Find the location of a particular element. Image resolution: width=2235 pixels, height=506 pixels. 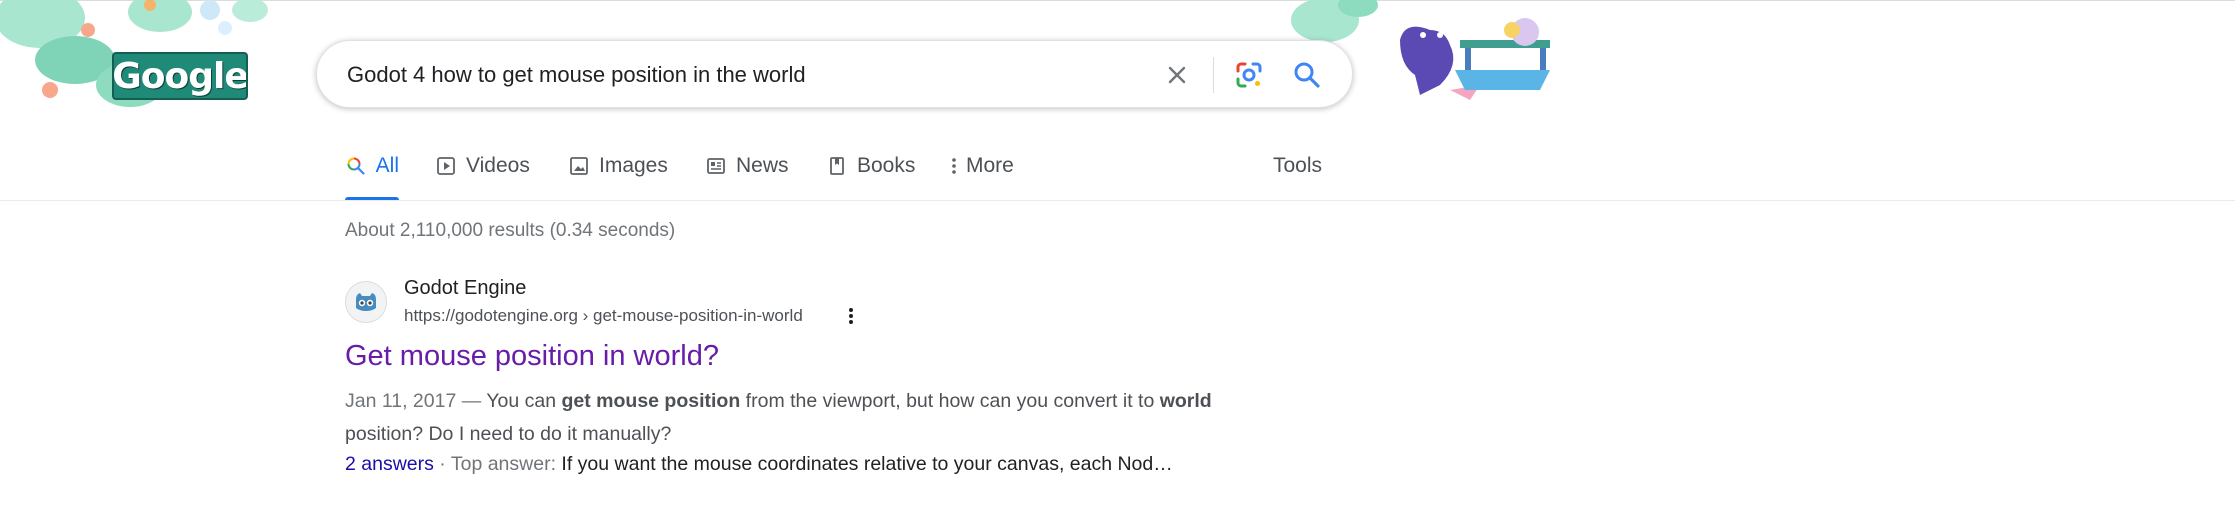

tab-label: Videos is located at coordinates (498, 165).